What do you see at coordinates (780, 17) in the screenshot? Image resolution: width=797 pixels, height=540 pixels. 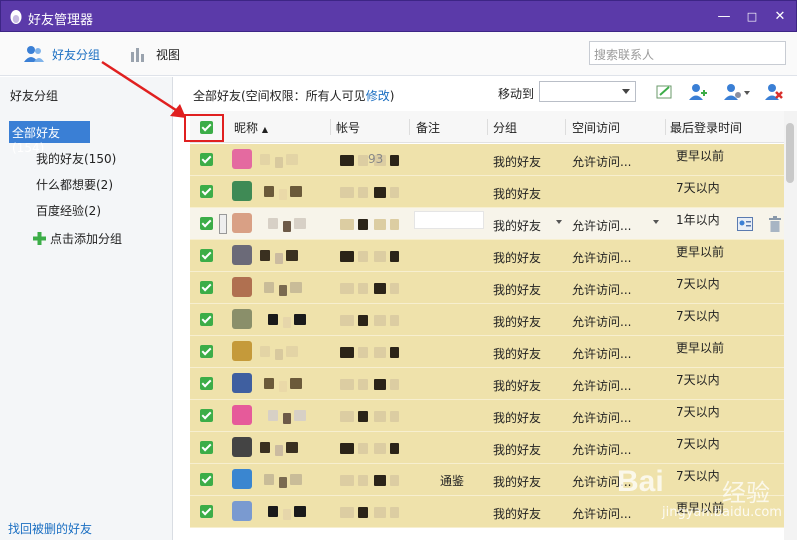 I see `close-button: ✕` at bounding box center [780, 17].